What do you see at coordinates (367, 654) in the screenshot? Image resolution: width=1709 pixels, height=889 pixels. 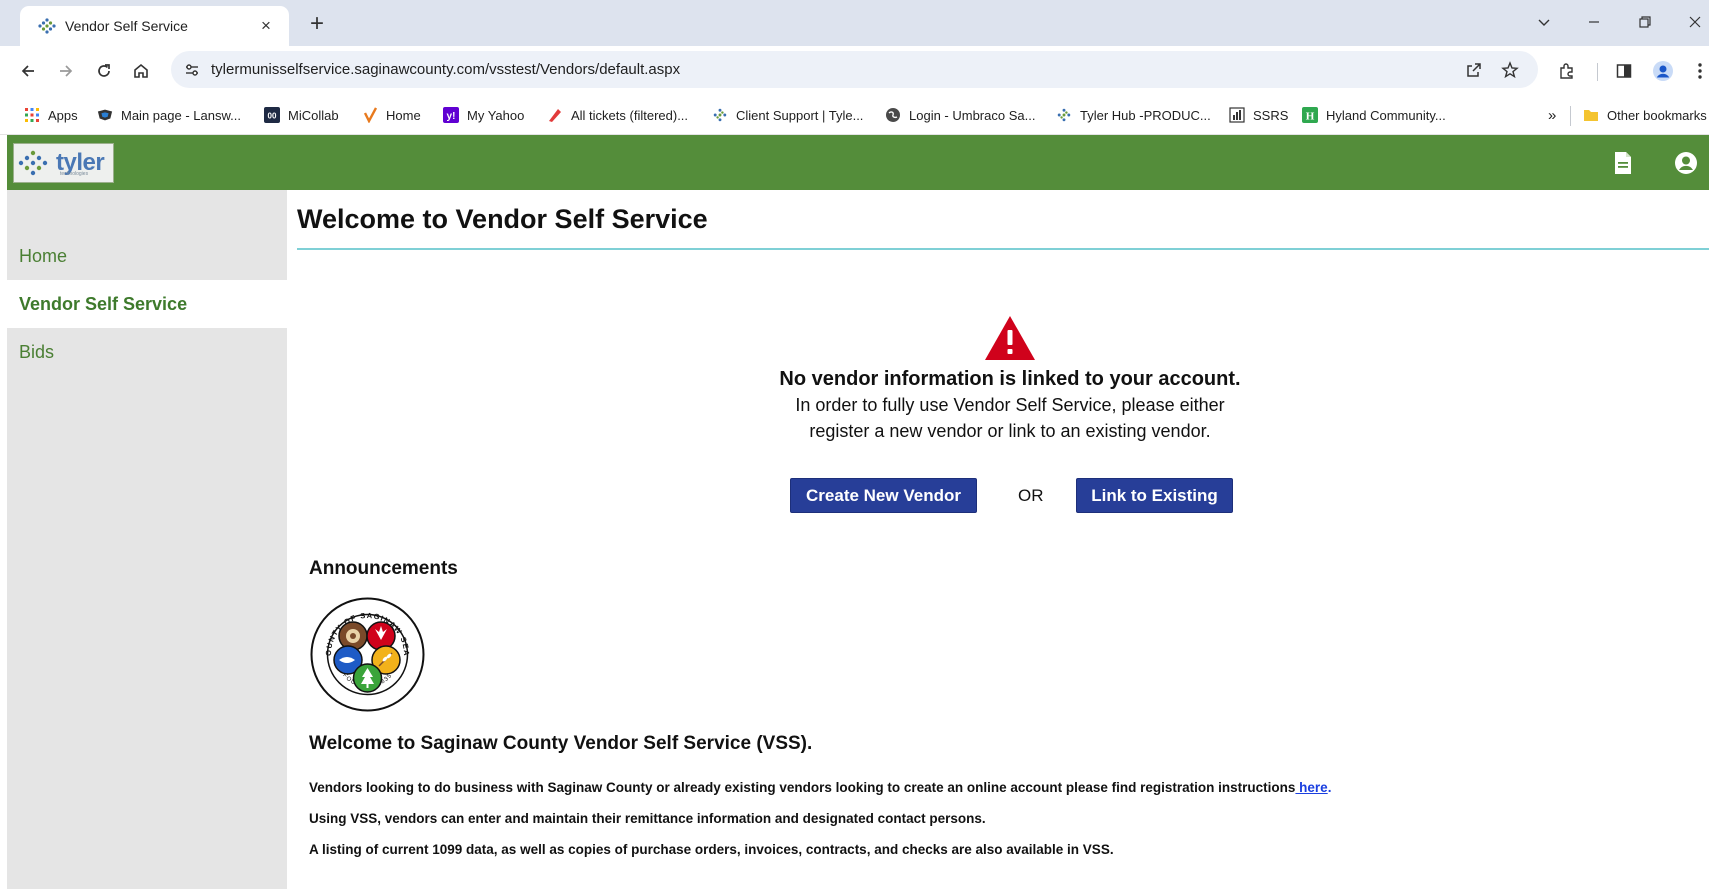 I see `saginaw-county-seal-logo: COUNTY OF SAGINAW SEAL FOUNDED 1835` at bounding box center [367, 654].